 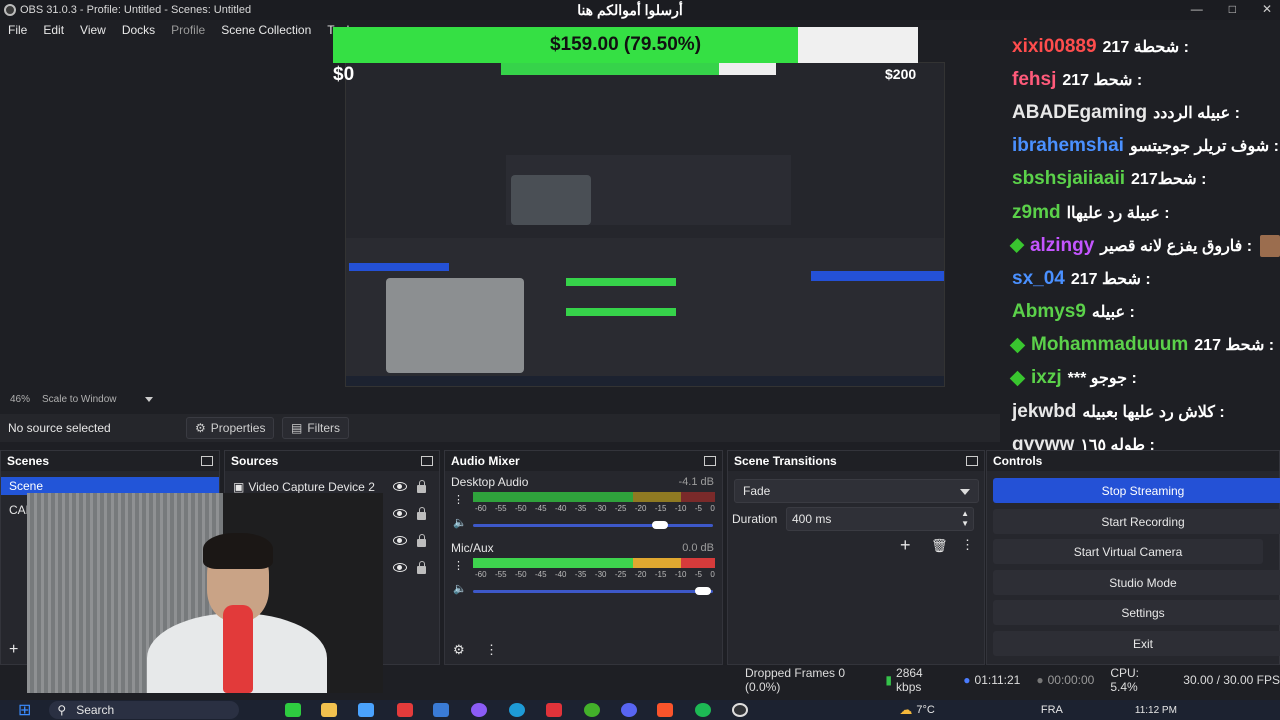 I want to click on search-label: Search, so click(x=95, y=710).